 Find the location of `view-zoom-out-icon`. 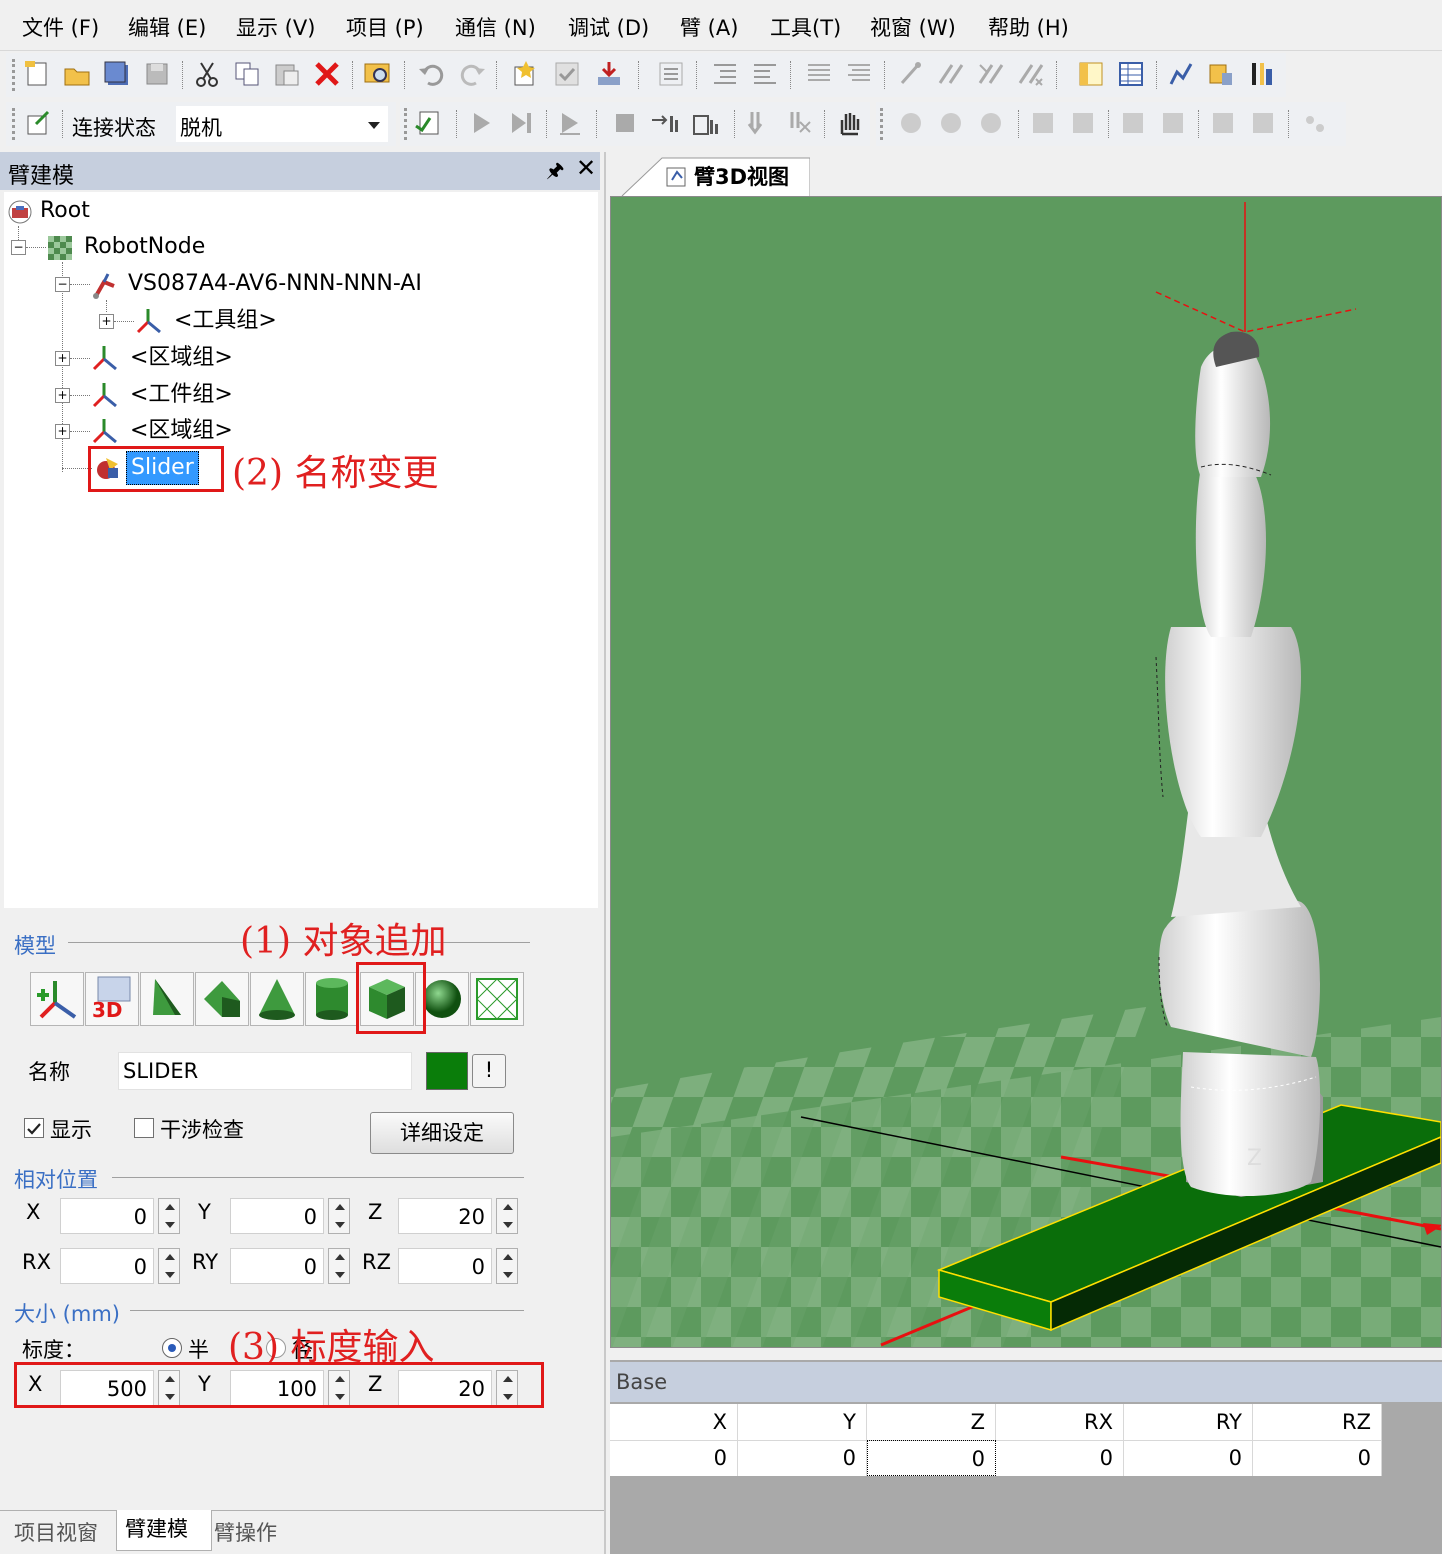

view-zoom-out-icon is located at coordinates (1173, 123).